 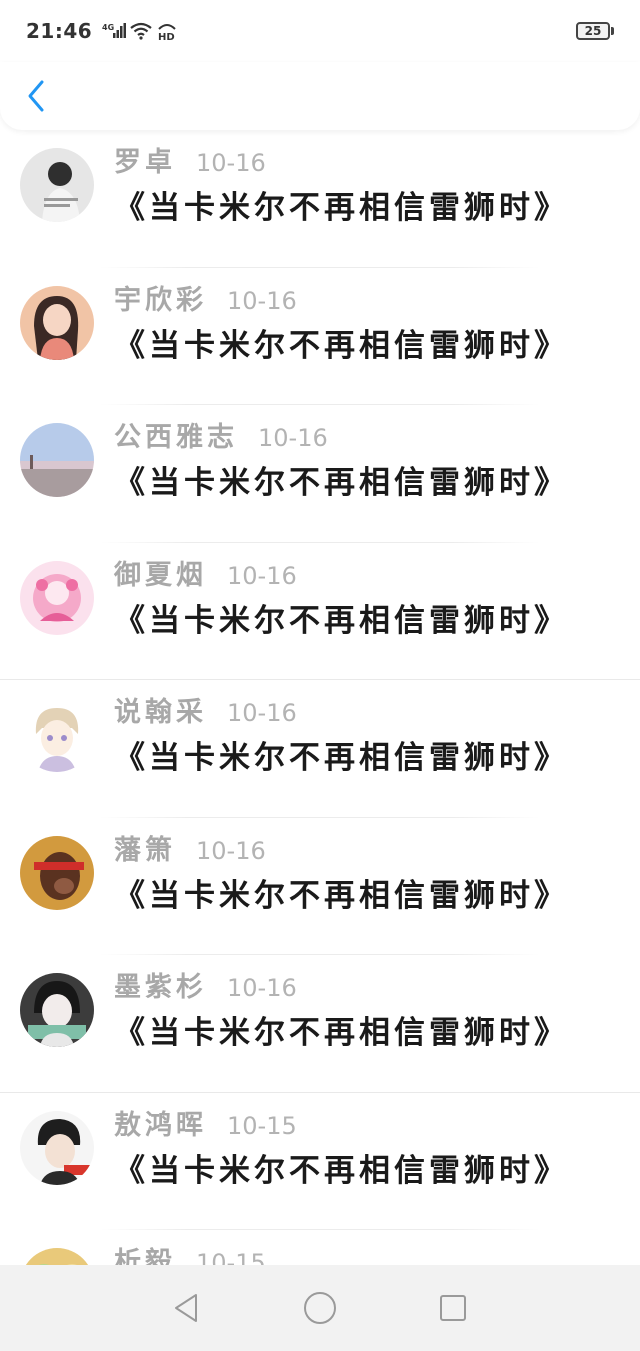 I want to click on list-item: 敖鸿晖 10-15 《当卡米尔不再相信雷狮时》, so click(x=320, y=1161).